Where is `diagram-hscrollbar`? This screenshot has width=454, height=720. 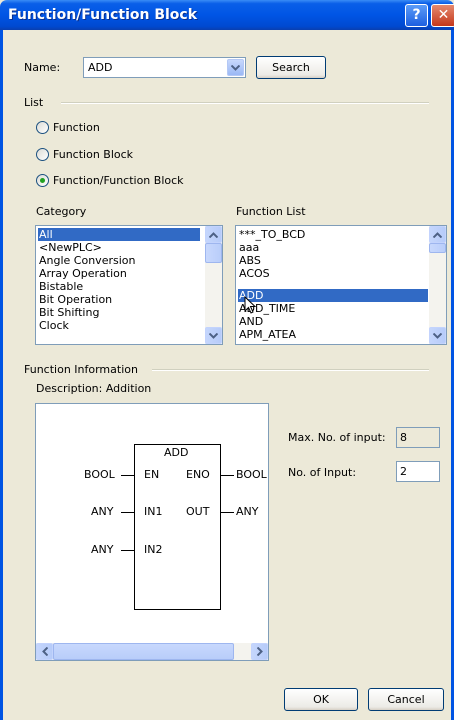
diagram-hscrollbar is located at coordinates (152, 651).